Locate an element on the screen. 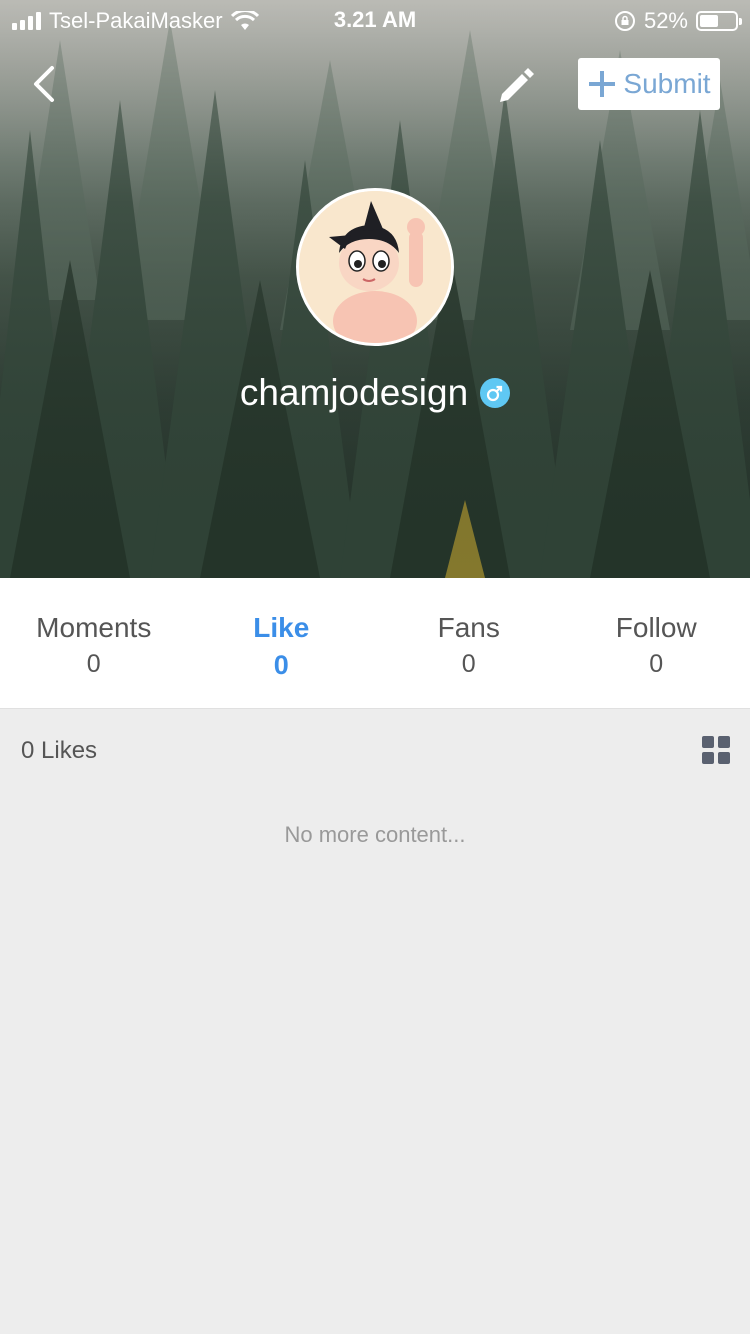  tab-follow-label: Follow is located at coordinates (656, 627).